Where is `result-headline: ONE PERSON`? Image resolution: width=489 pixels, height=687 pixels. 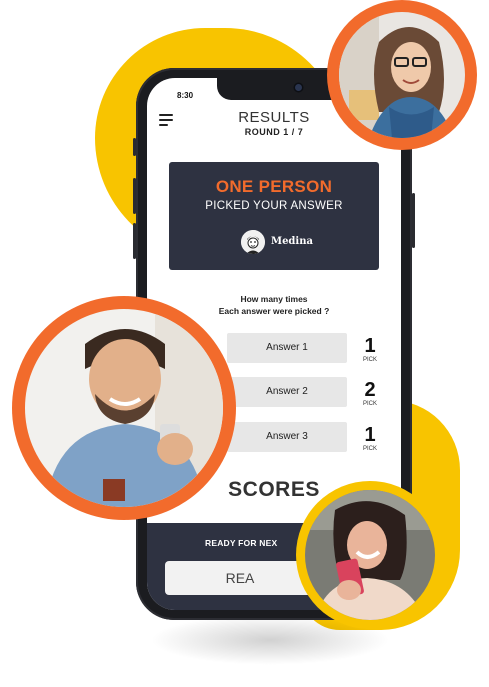 result-headline: ONE PERSON is located at coordinates (274, 186).